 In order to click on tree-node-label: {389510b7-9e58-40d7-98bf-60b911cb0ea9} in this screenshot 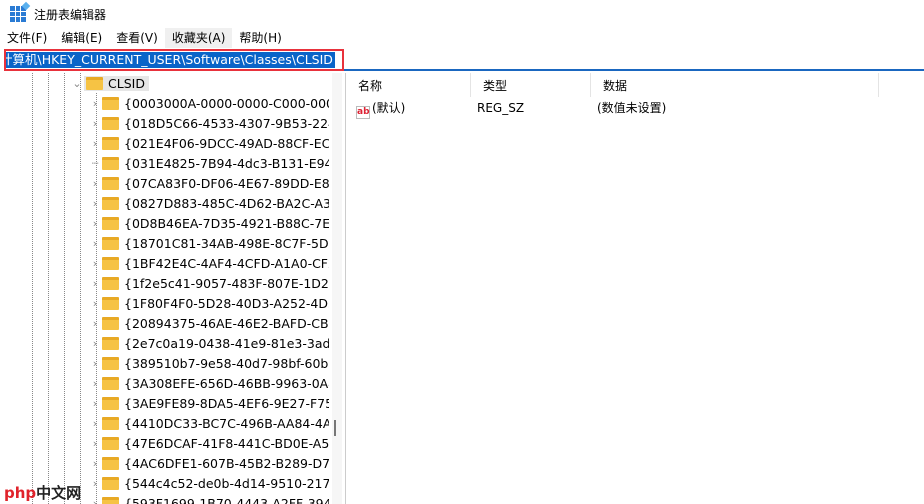, I will do `click(226, 363)`.